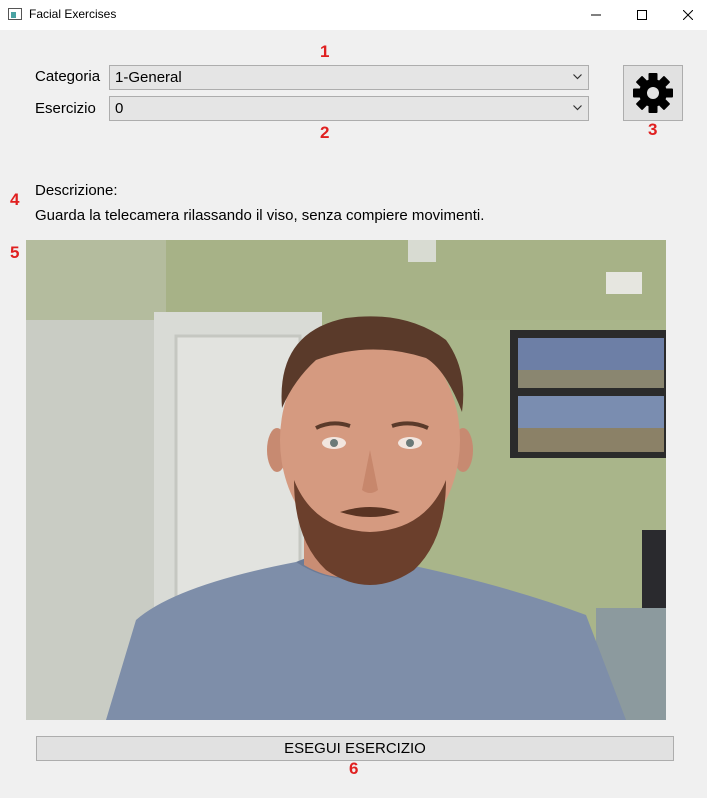 Image resolution: width=707 pixels, height=798 pixels. What do you see at coordinates (68, 76) in the screenshot?
I see `categoria-label: Categoria` at bounding box center [68, 76].